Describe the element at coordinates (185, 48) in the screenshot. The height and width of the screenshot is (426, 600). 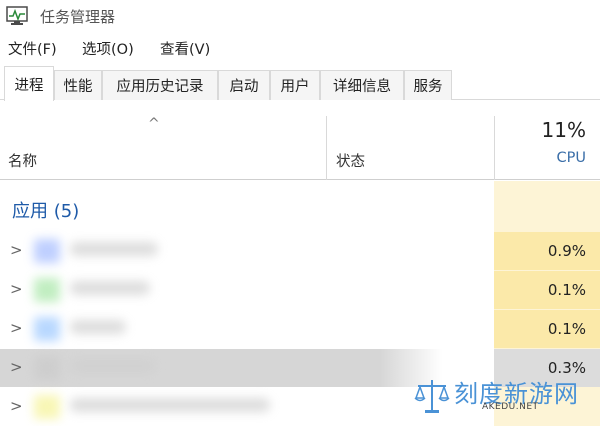
I see `menu-view: 查看(V)` at that location.